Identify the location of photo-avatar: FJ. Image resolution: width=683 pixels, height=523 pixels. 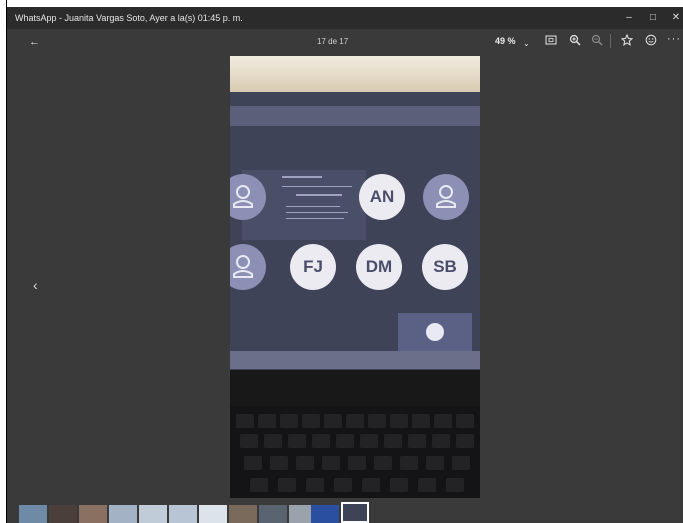
(313, 267).